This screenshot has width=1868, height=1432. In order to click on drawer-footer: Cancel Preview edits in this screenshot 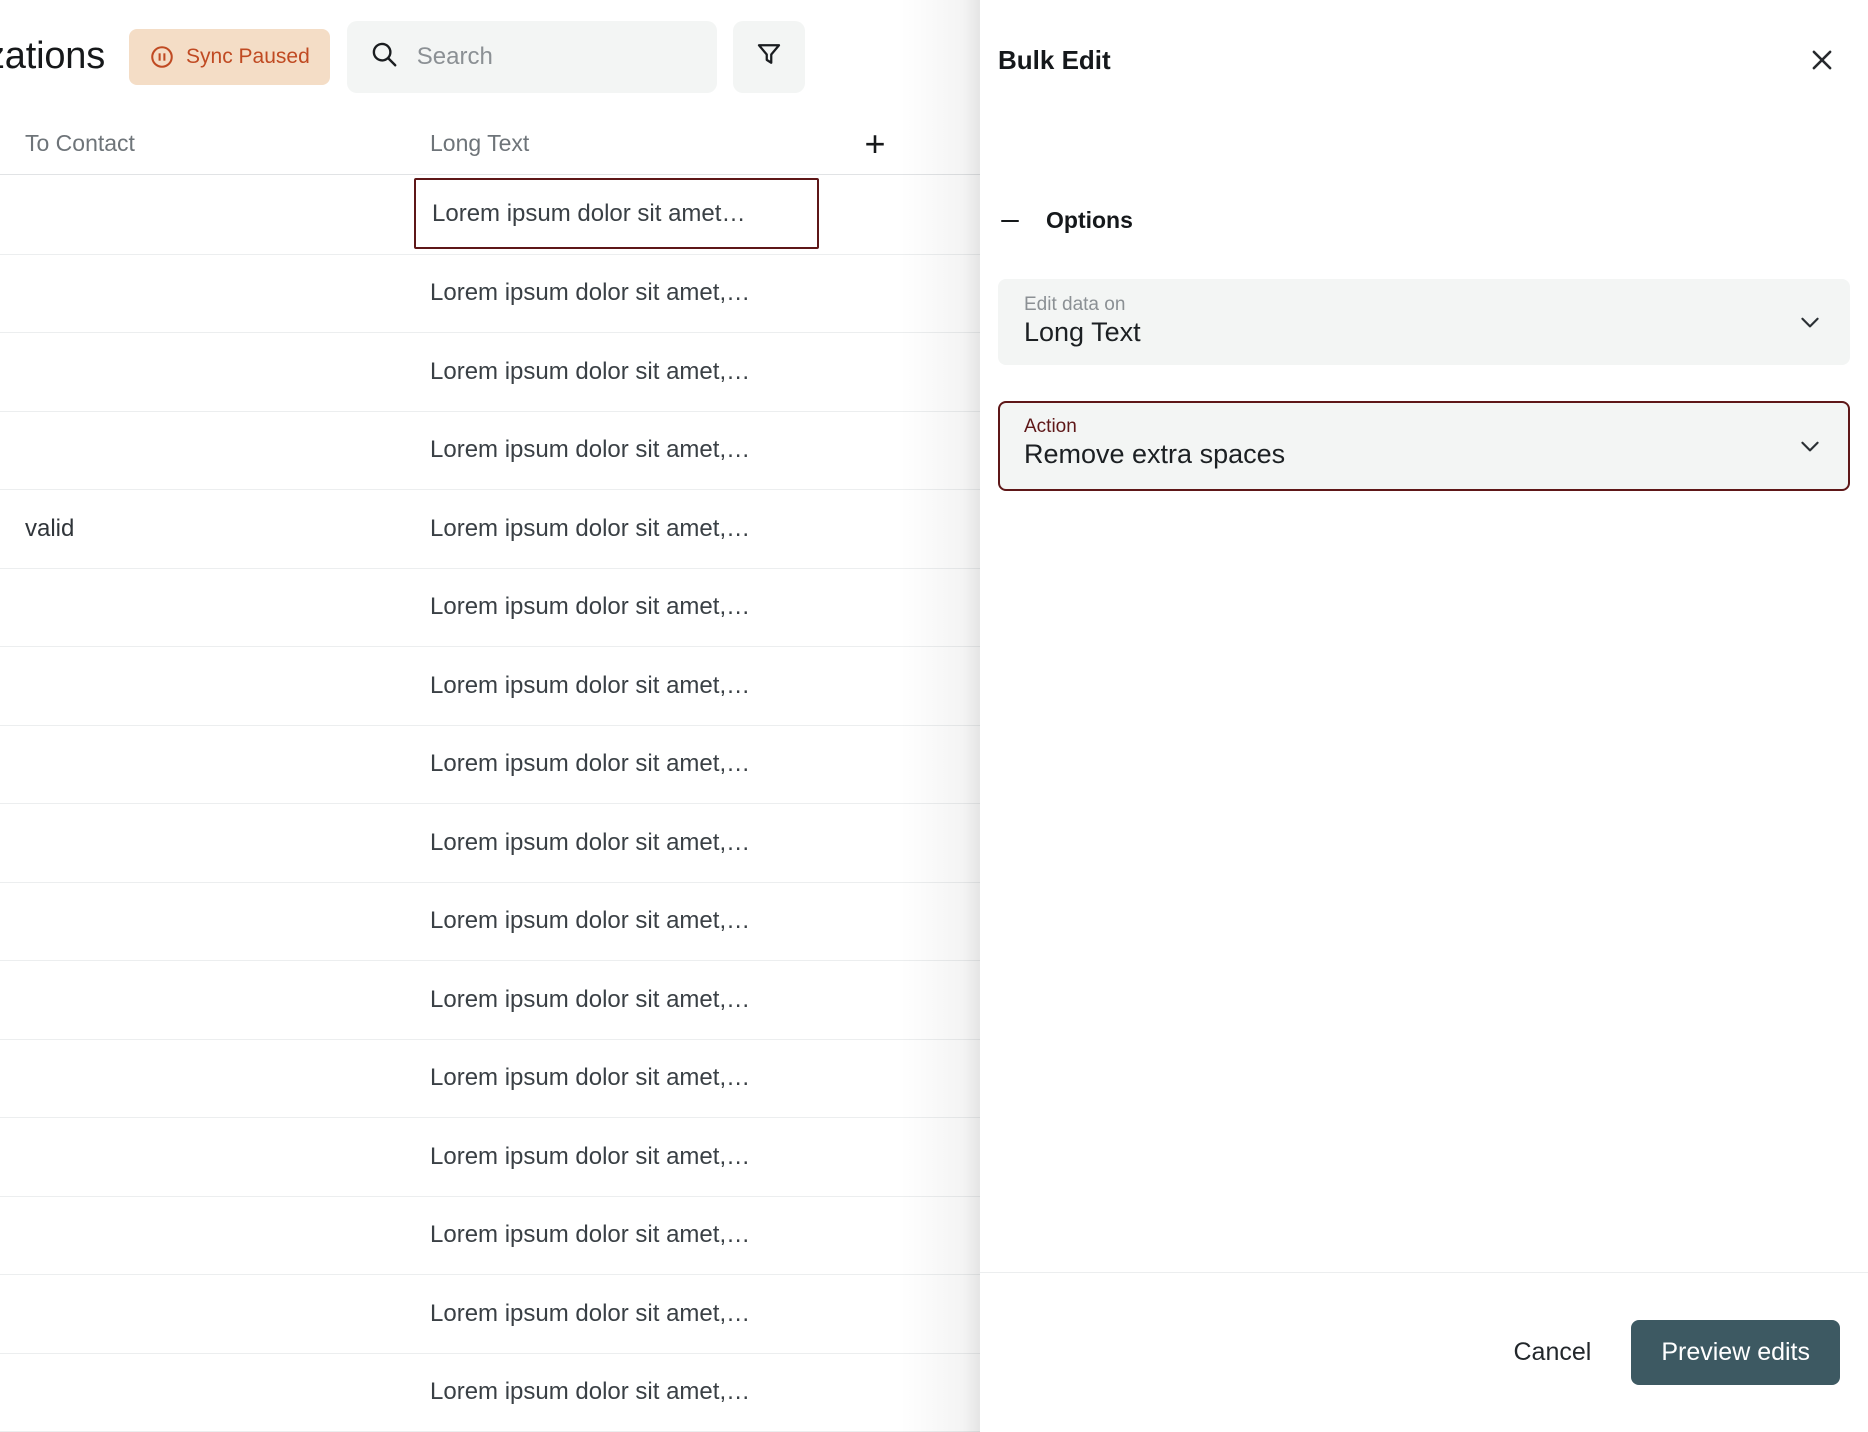, I will do `click(1424, 1352)`.